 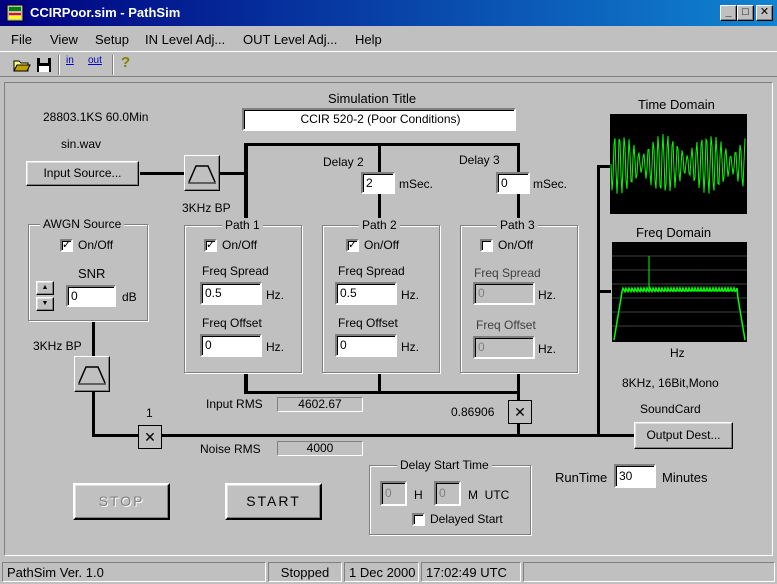 What do you see at coordinates (230, 449) in the screenshot?
I see `noise-rms-label: Noise RMS` at bounding box center [230, 449].